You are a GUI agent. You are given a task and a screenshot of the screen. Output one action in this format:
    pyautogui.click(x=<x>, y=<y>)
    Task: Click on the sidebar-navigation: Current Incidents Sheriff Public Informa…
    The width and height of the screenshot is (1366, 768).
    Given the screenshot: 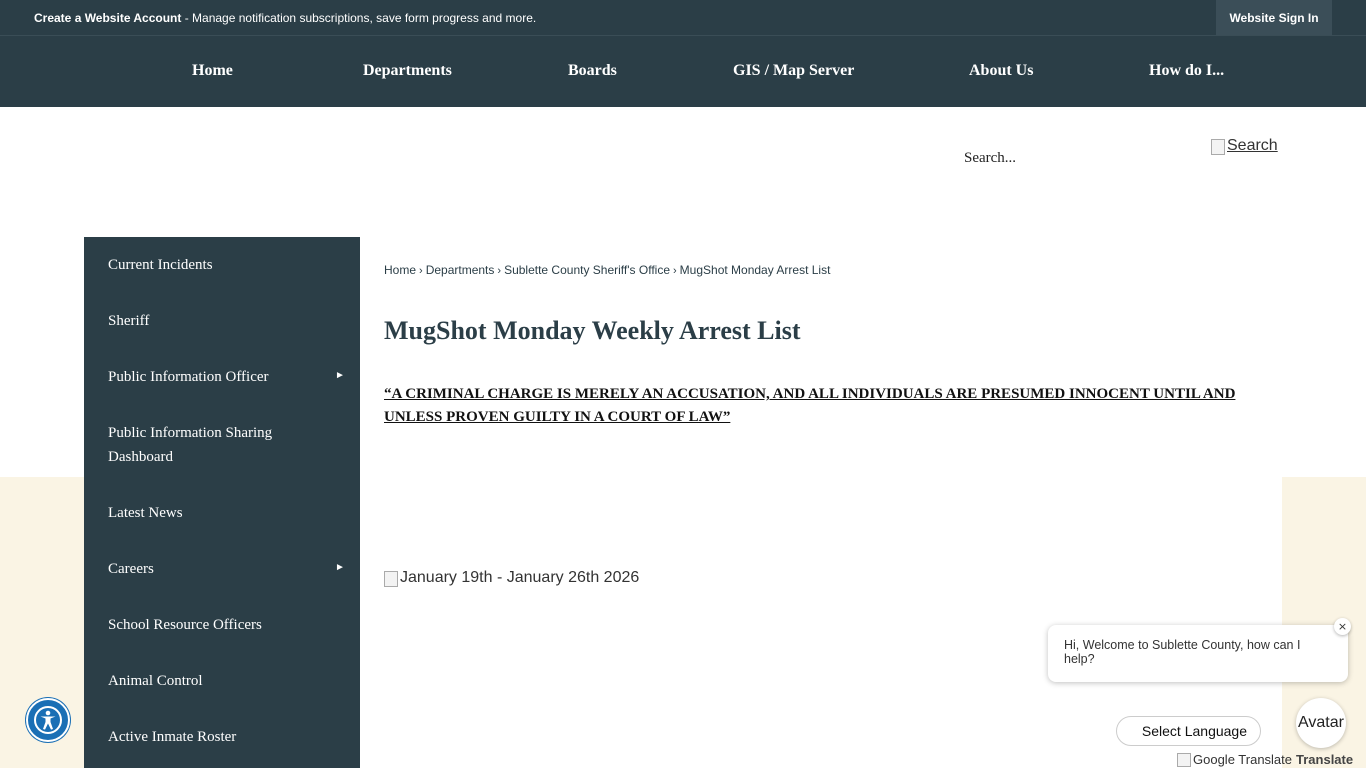 What is the action you would take?
    pyautogui.click(x=222, y=502)
    